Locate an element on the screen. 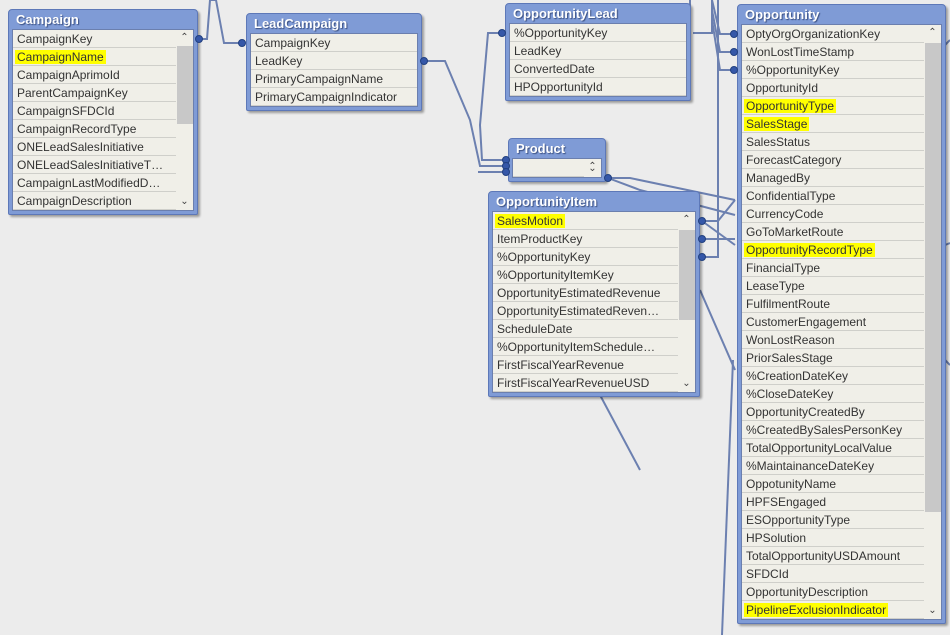 The width and height of the screenshot is (950, 635). field-row: FirstFiscalYearRevenueUSD is located at coordinates (585, 383).